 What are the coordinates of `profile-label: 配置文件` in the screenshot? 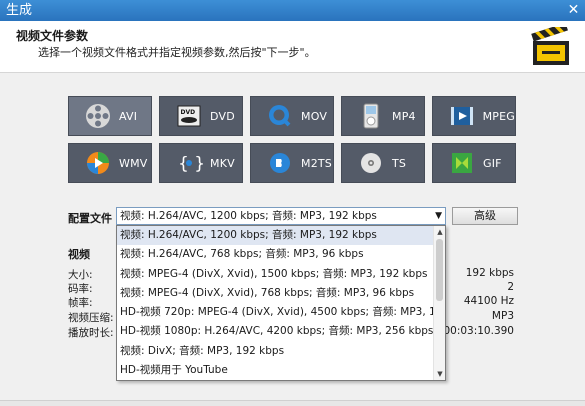 It's located at (90, 218).